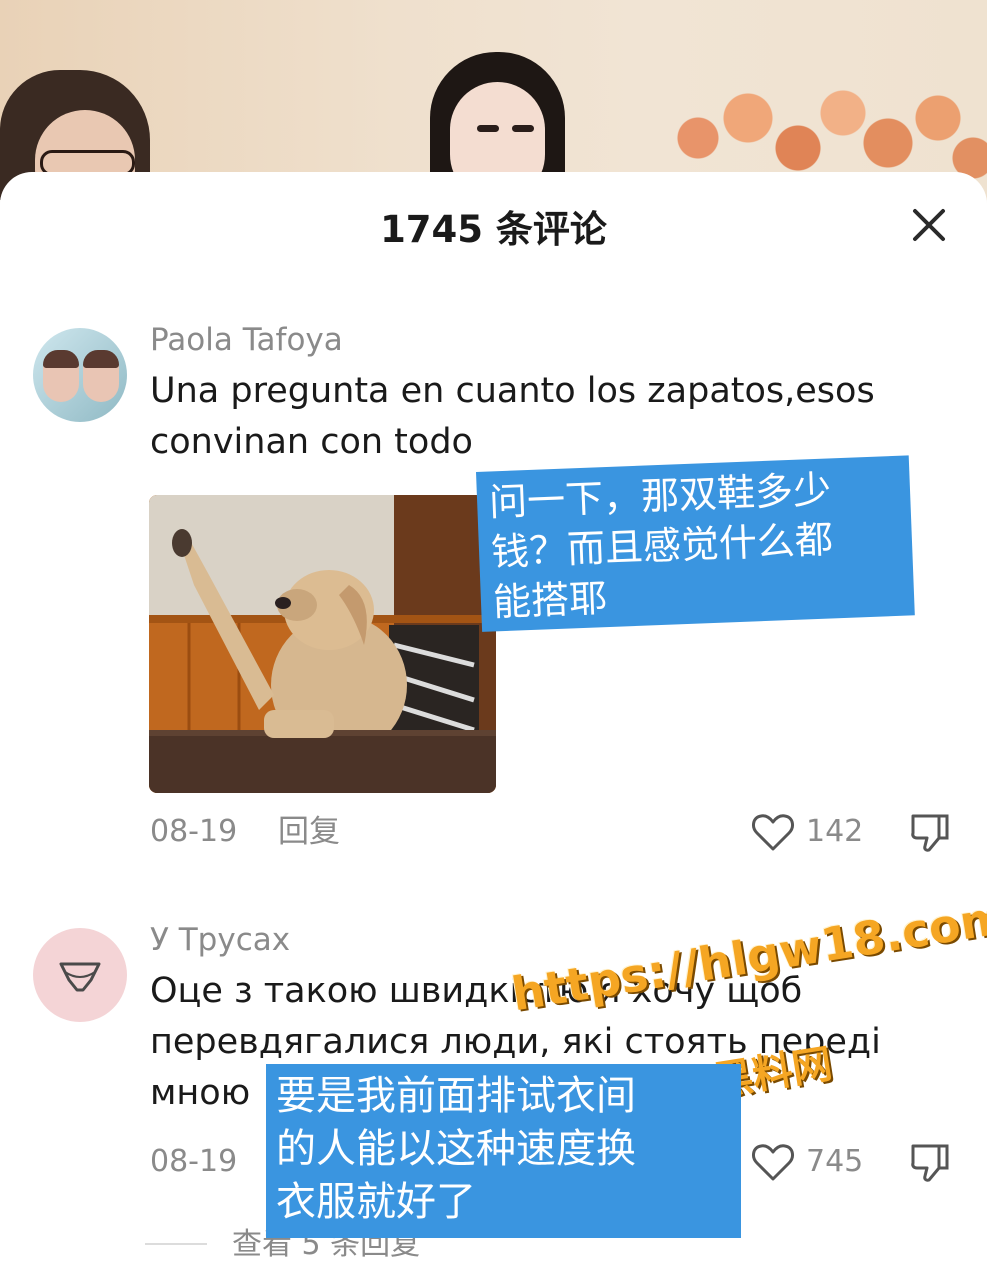  I want to click on replies-divider, so click(176, 1244).